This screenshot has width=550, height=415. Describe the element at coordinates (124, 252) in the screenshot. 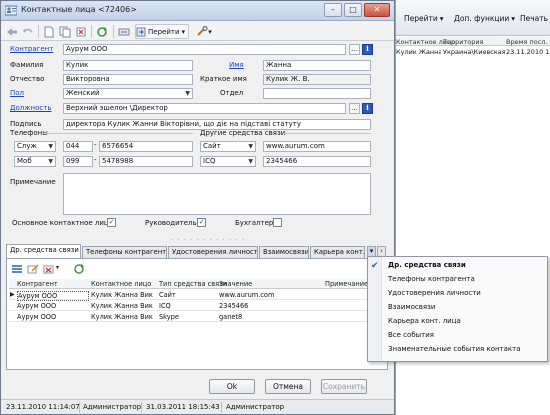

I see `tab-counterparty-phones: Телефоны контрагента` at that location.